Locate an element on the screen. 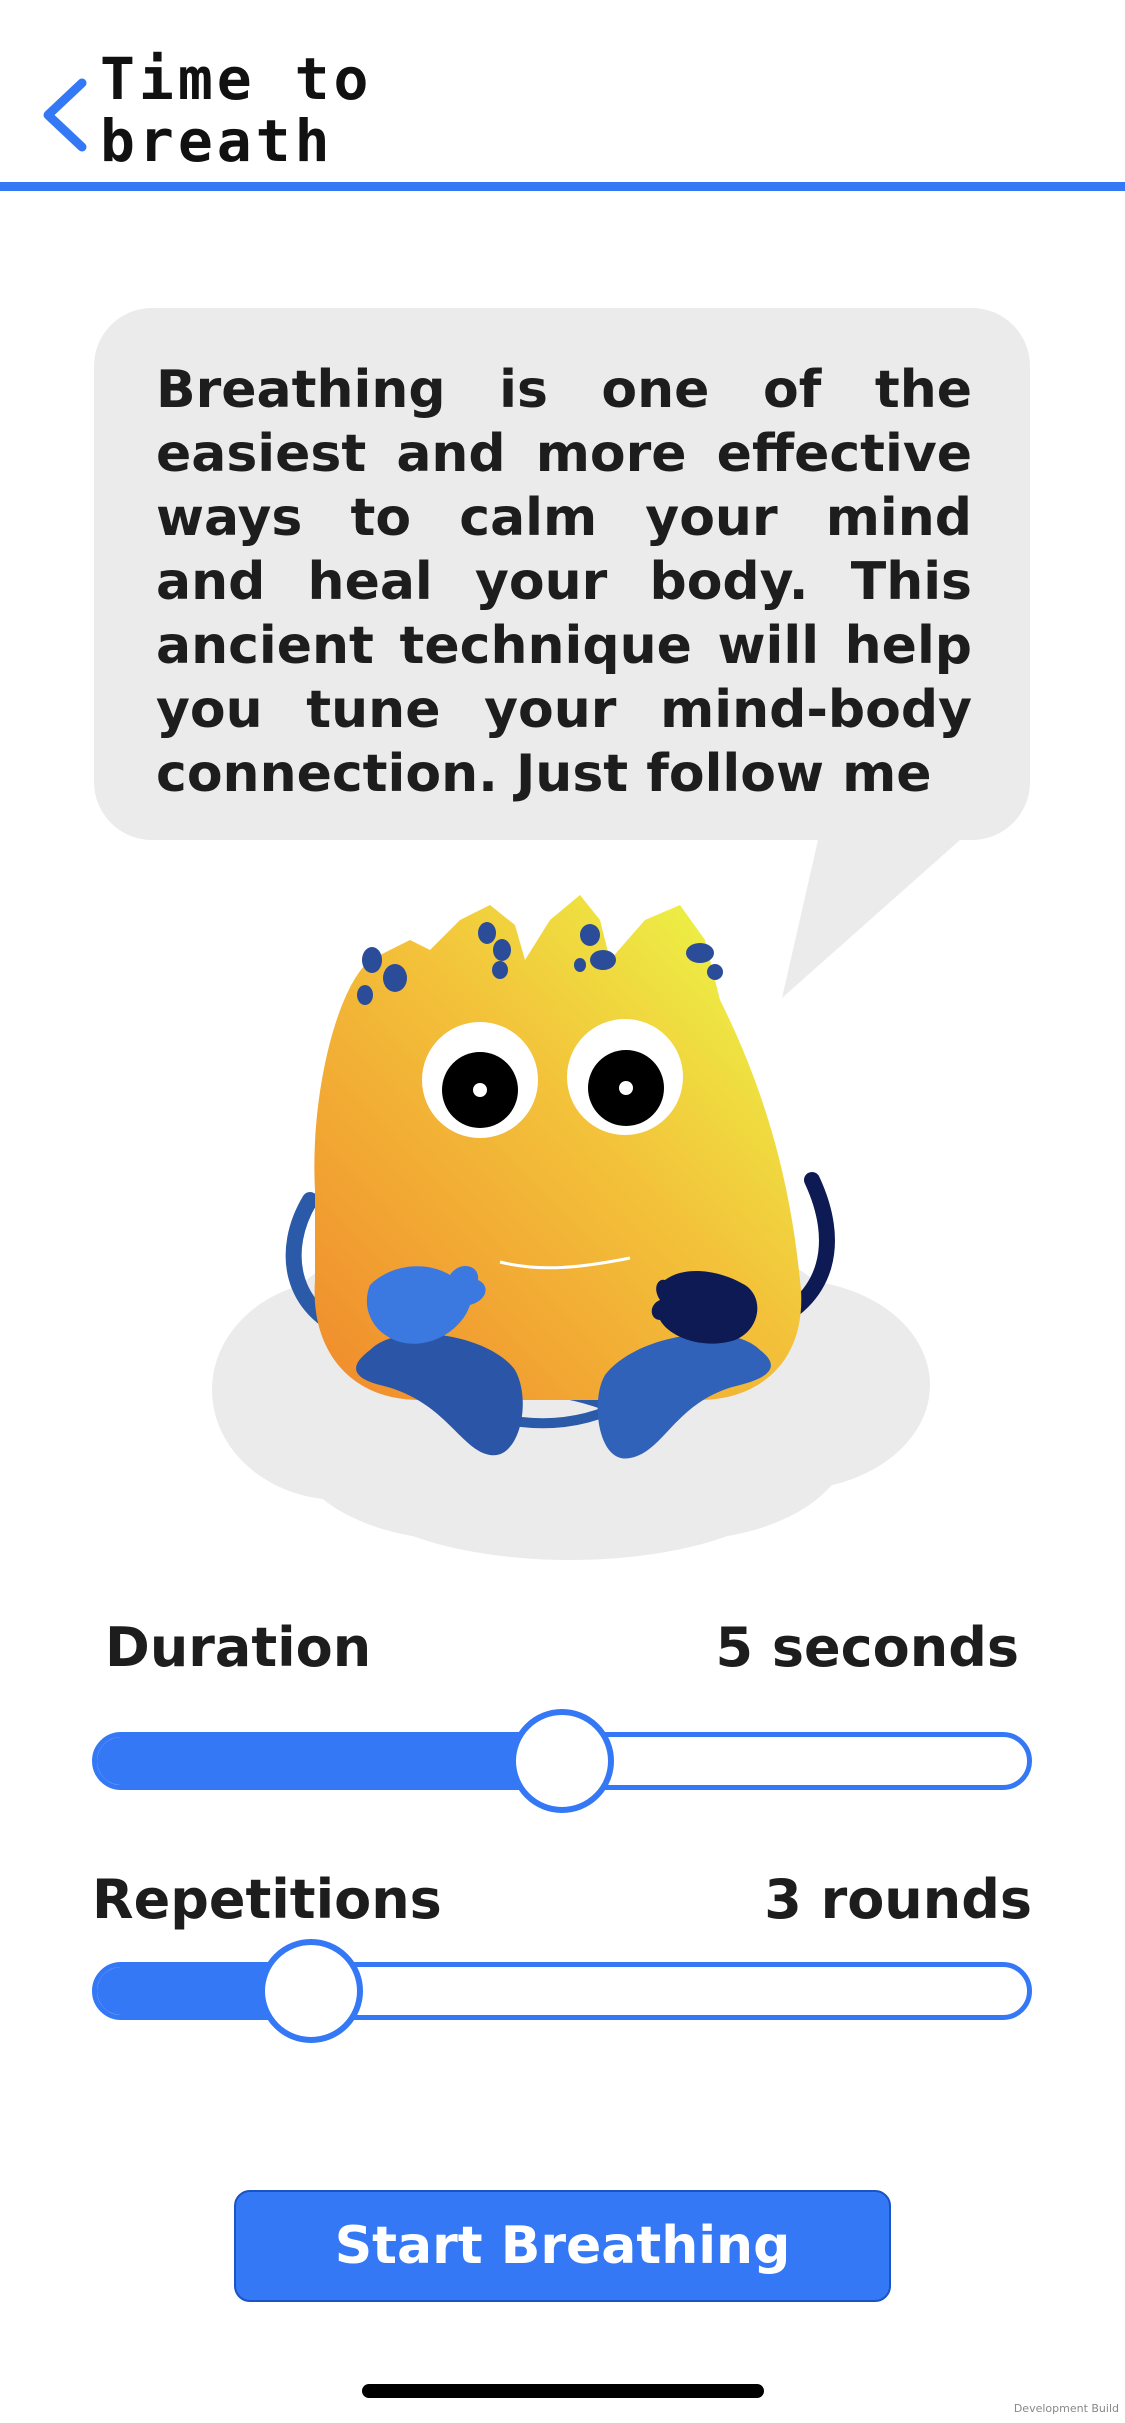 Image resolution: width=1125 pixels, height=2423 pixels. start-breathing-button: Start Breathing is located at coordinates (562, 2246).